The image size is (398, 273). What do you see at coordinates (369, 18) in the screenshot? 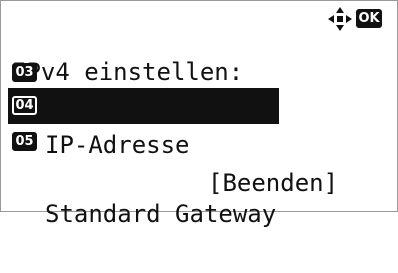
I see `ok-key-badge: OK` at bounding box center [369, 18].